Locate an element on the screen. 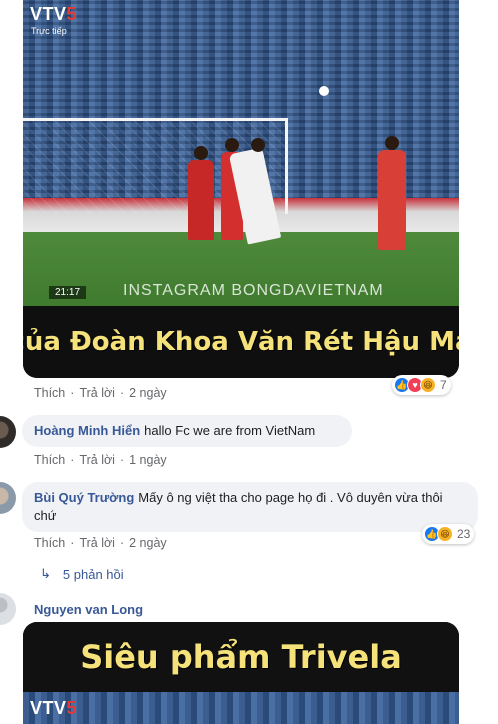 The width and height of the screenshot is (498, 724). reaction-summary: 👍 😆 23 is located at coordinates (448, 534).